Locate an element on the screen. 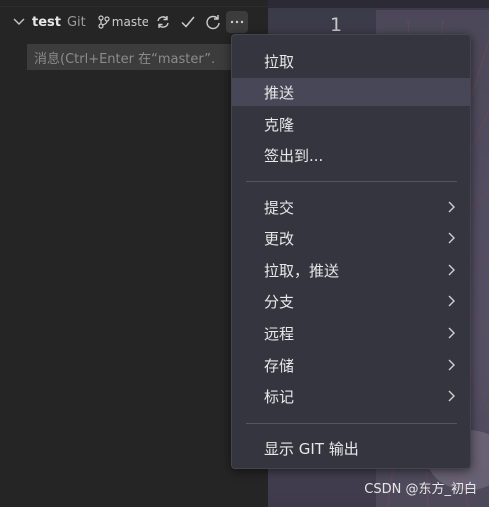 The width and height of the screenshot is (489, 507). menu-item-label: 克隆 is located at coordinates (279, 124).